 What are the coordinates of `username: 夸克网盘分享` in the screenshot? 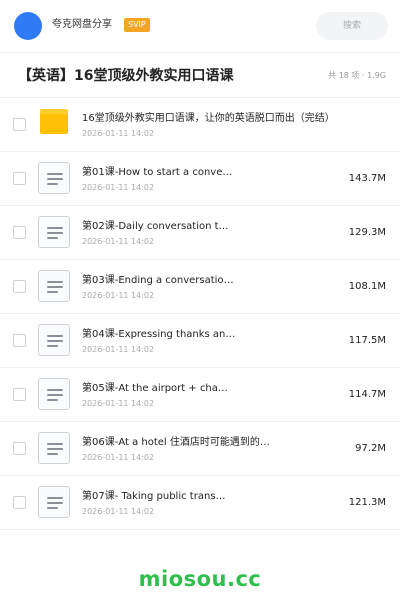 It's located at (82, 24).